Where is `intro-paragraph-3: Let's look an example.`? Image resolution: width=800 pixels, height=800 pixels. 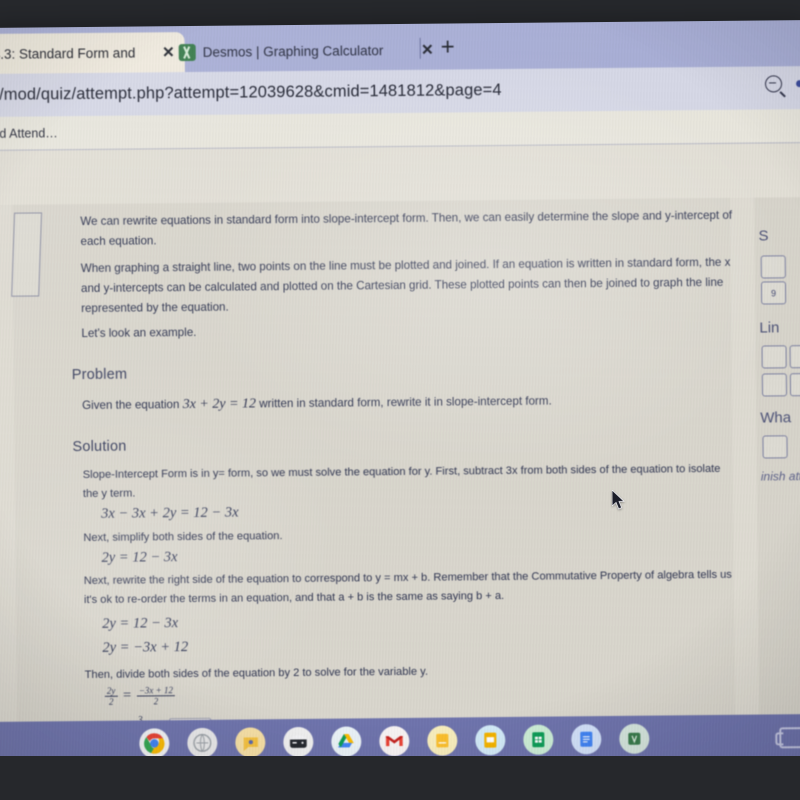 intro-paragraph-3: Let's look an example. is located at coordinates (139, 333).